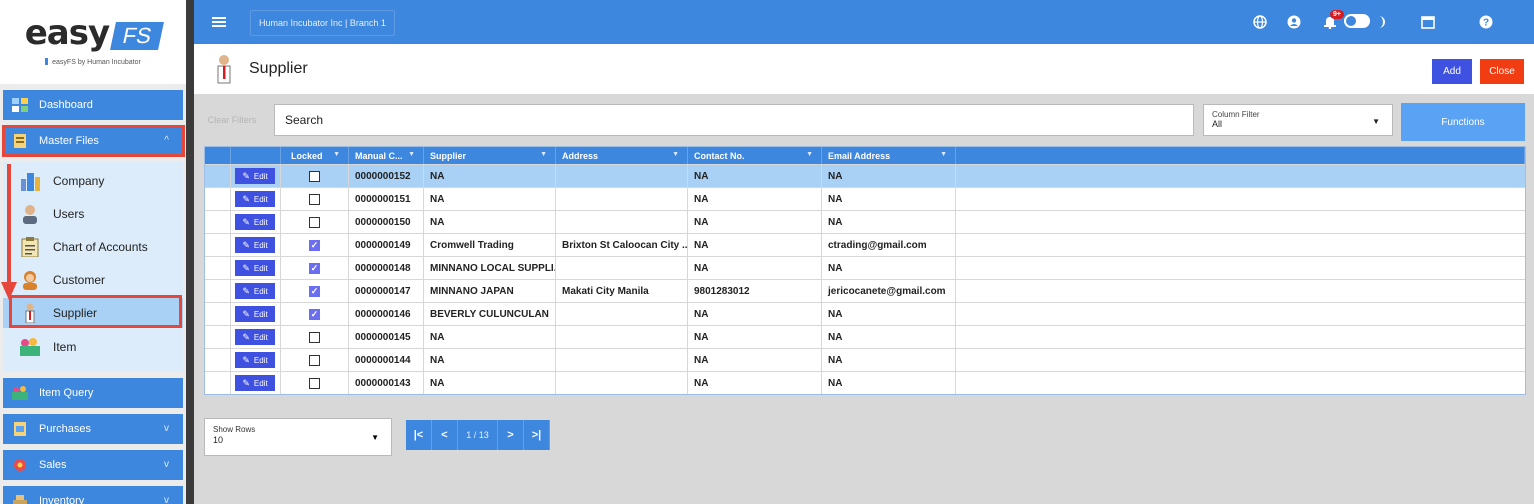 Image resolution: width=1534 pixels, height=504 pixels. Describe the element at coordinates (490, 360) in the screenshot. I see `supplier-cell: NA` at that location.